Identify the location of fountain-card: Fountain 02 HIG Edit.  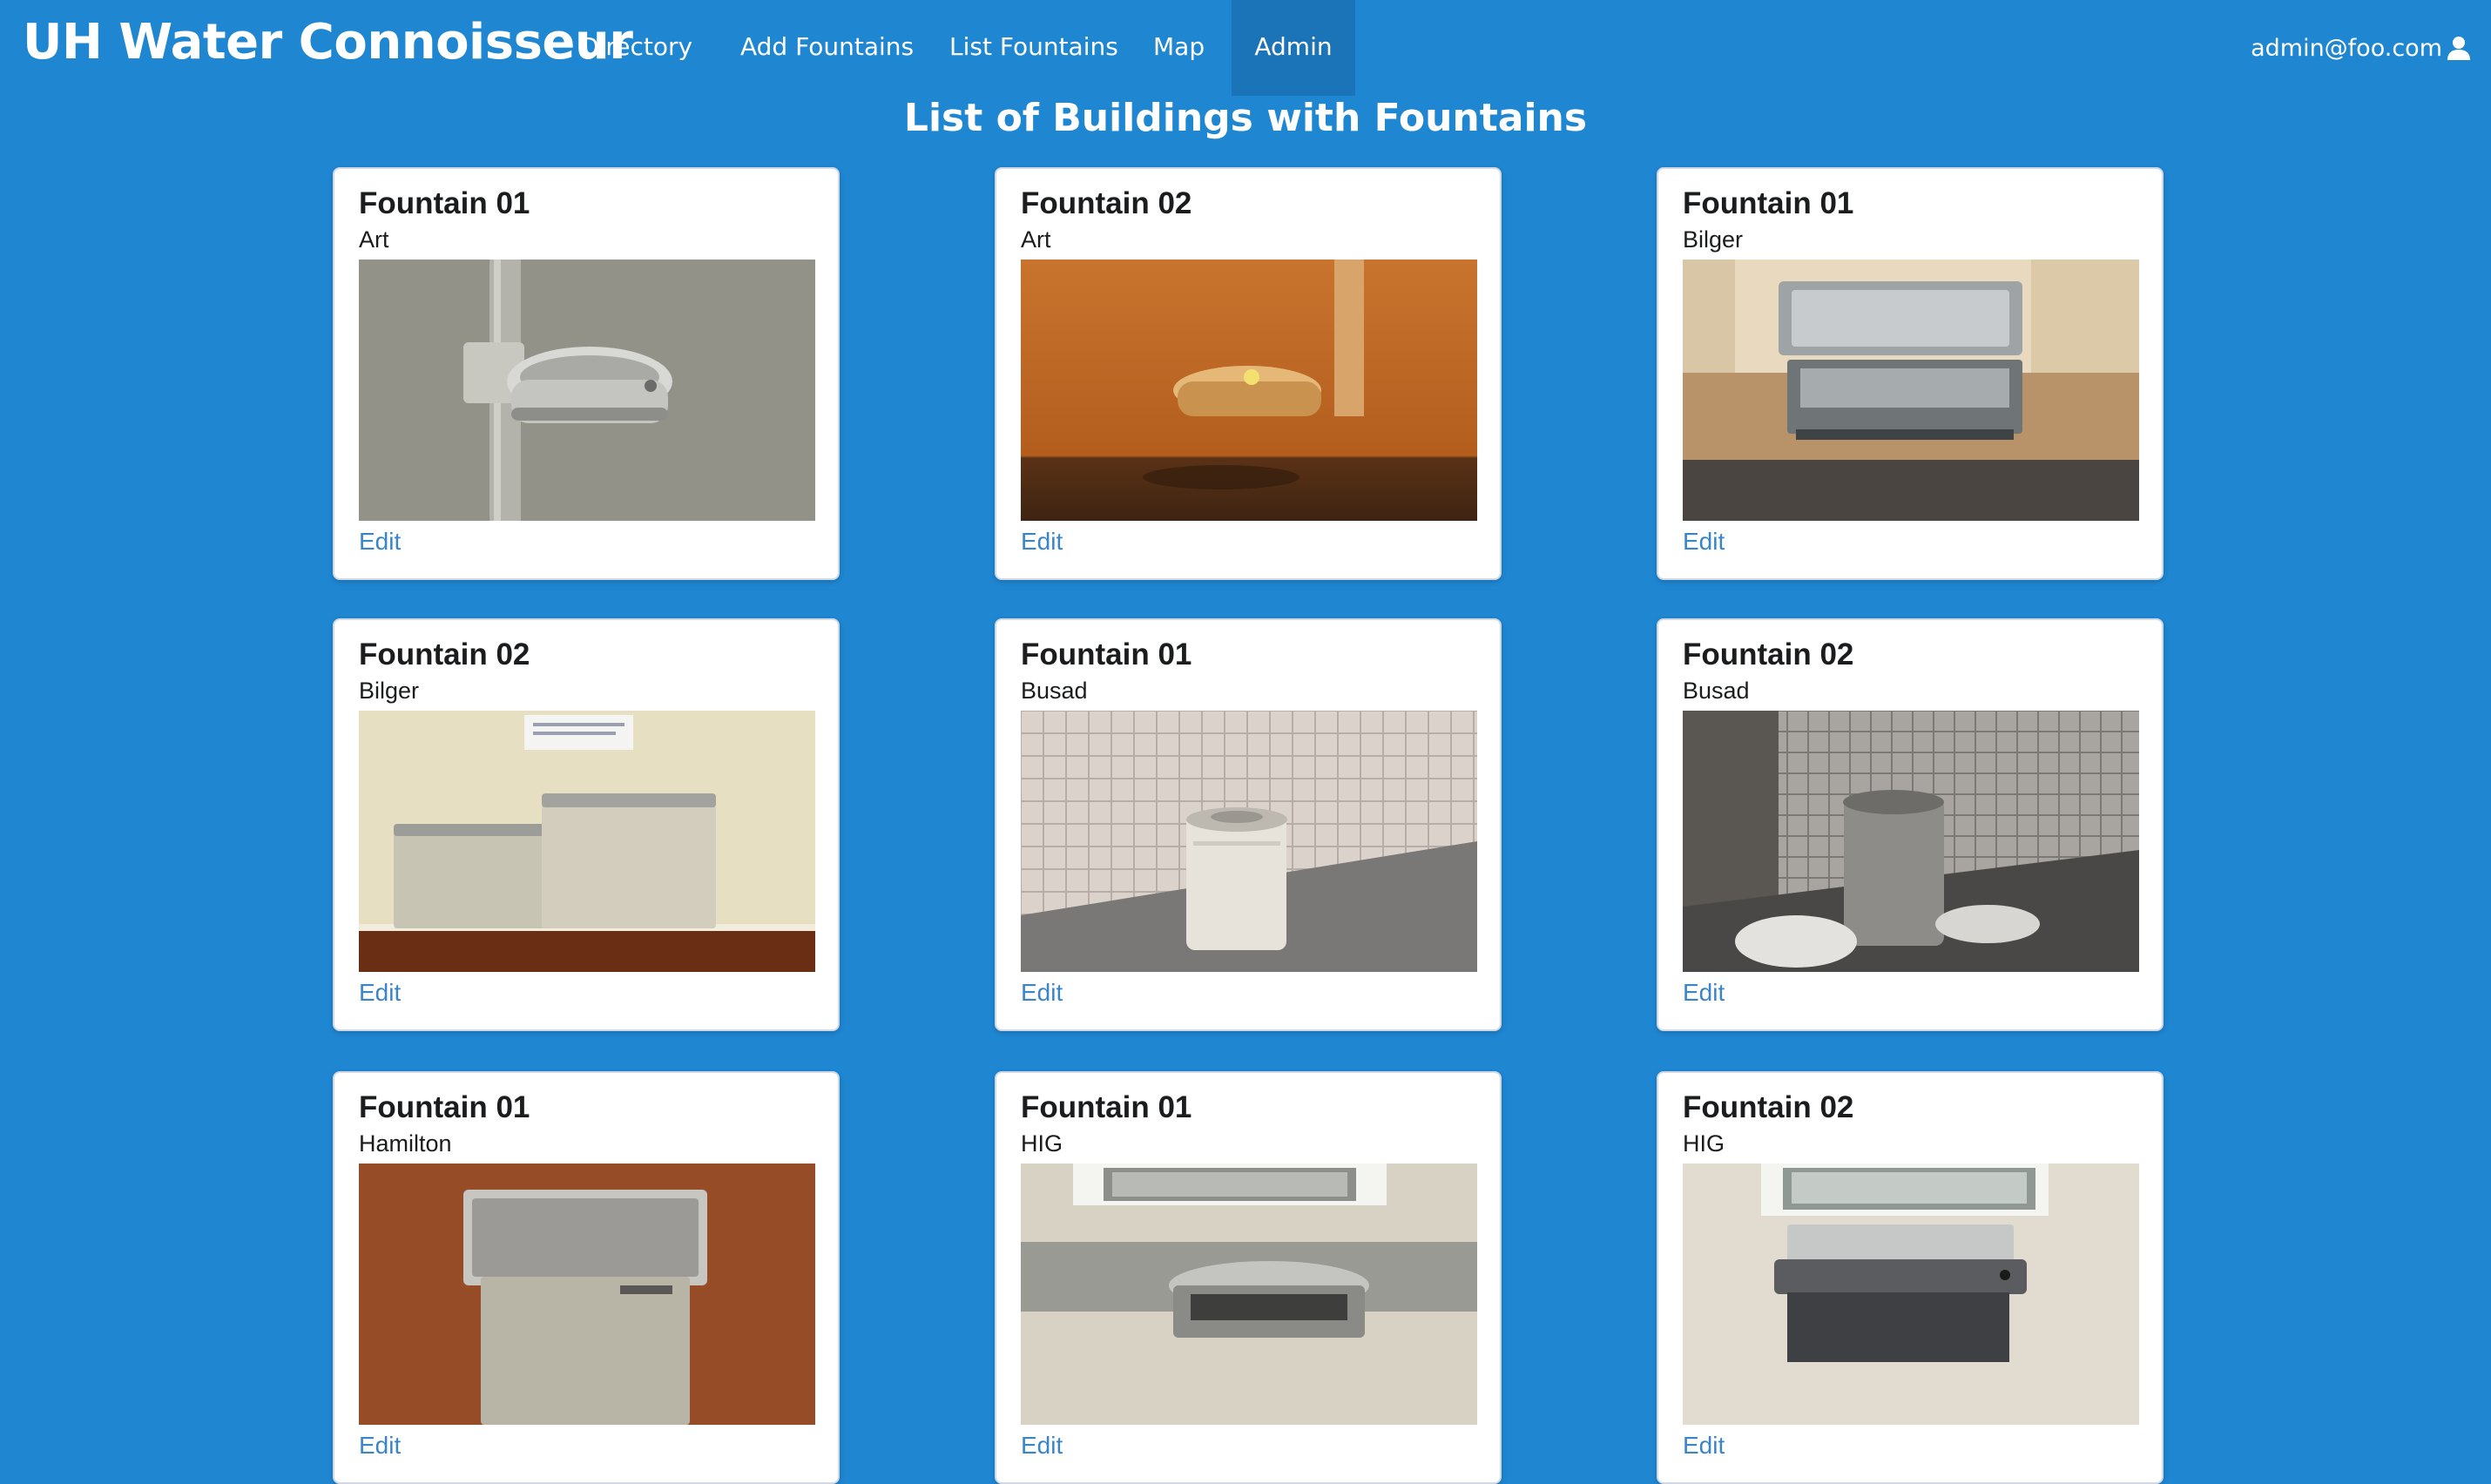
(1911, 1277).